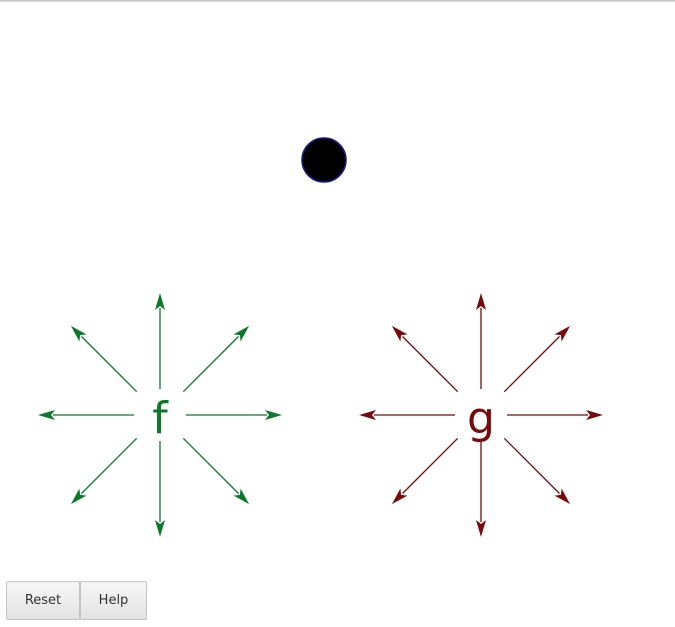 The width and height of the screenshot is (675, 627). I want to click on reset-button: Reset, so click(43, 600).